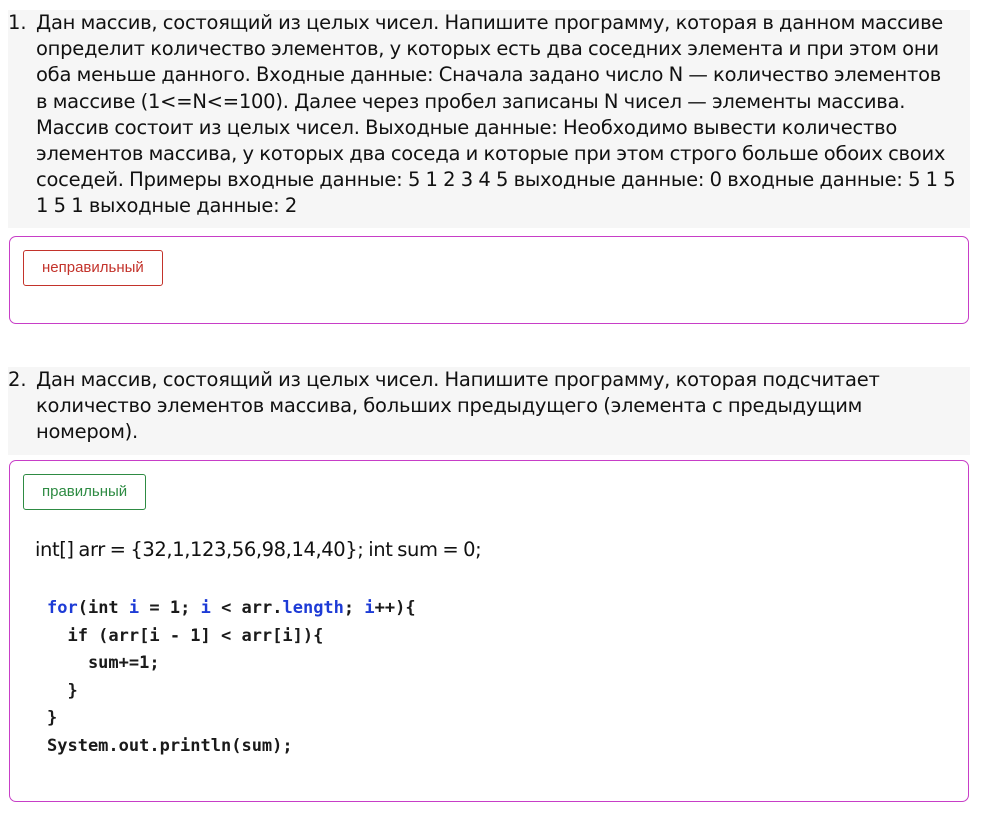 The image size is (986, 815). Describe the element at coordinates (170, 608) in the screenshot. I see `code-token: = 1;` at that location.